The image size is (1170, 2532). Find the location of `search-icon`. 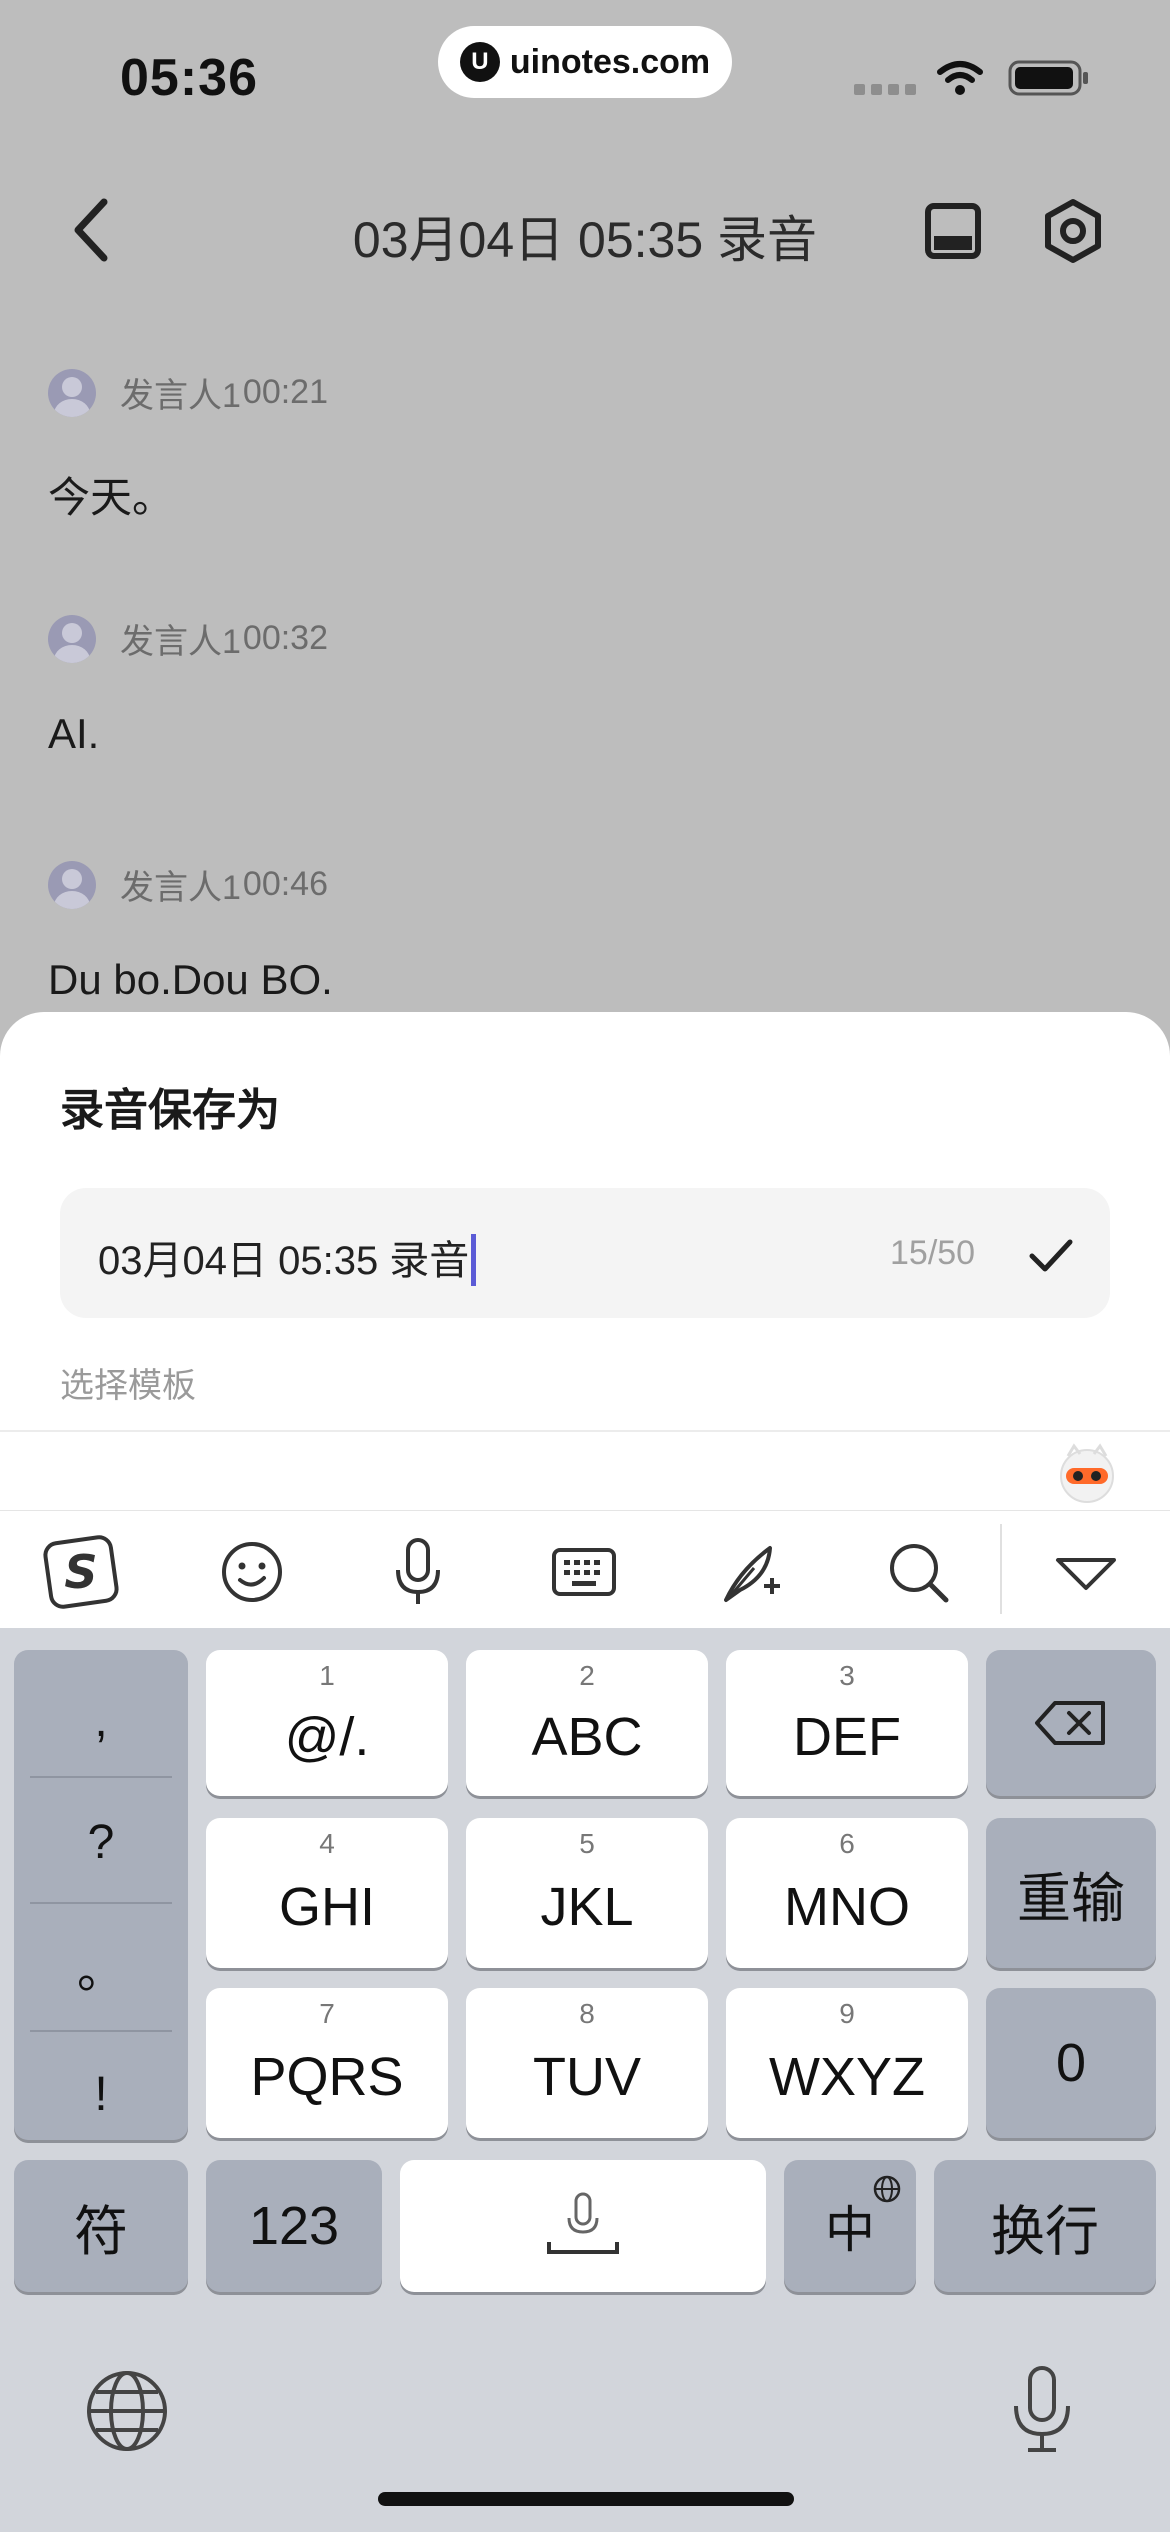

search-icon is located at coordinates (918, 1572).